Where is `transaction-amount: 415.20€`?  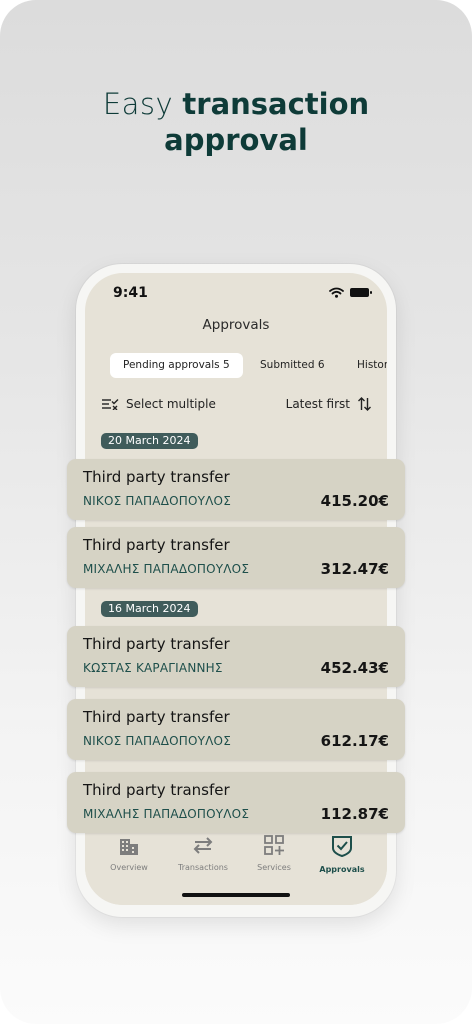 transaction-amount: 415.20€ is located at coordinates (354, 501).